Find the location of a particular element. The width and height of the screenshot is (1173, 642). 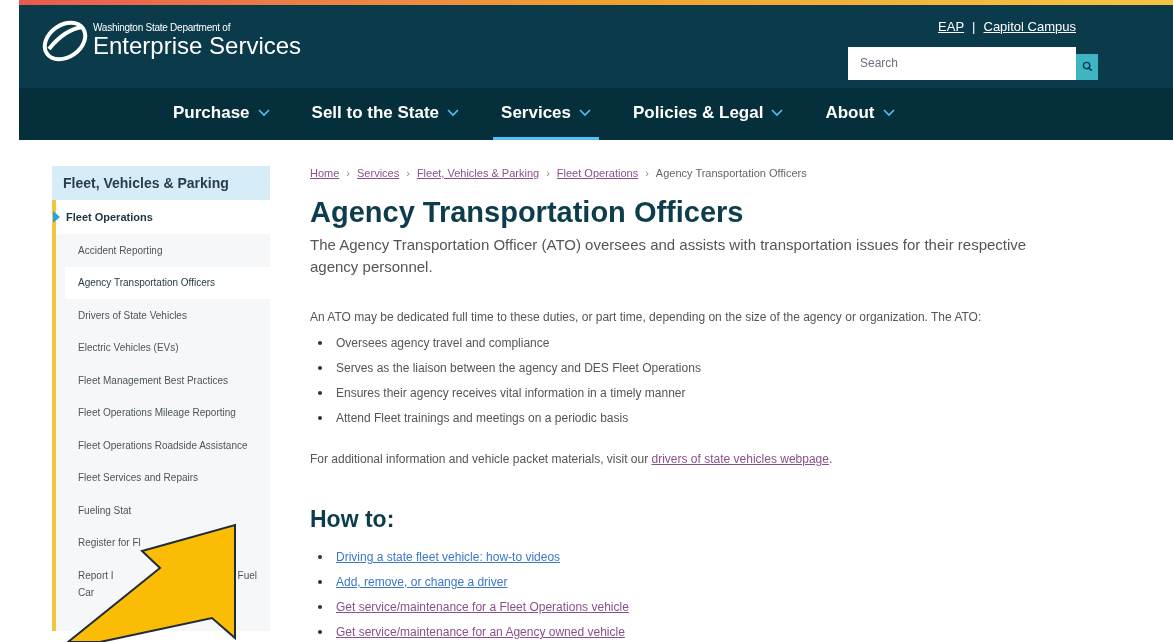

logo-subtitle: Washington State Department of is located at coordinates (162, 28).